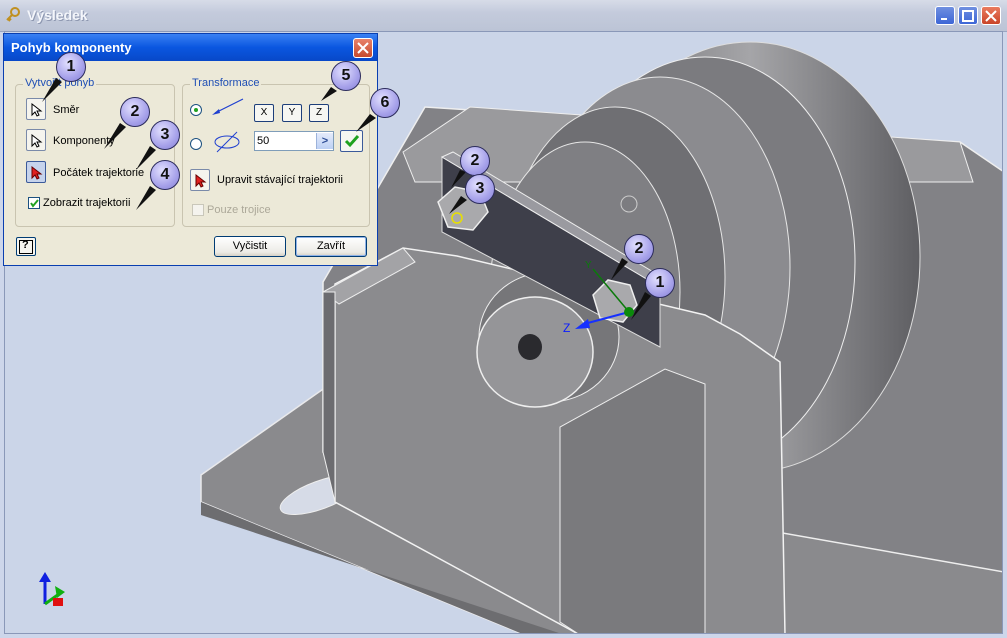 This screenshot has height=638, width=1007. What do you see at coordinates (226, 83) in the screenshot?
I see `transform-legend: Transformace` at bounding box center [226, 83].